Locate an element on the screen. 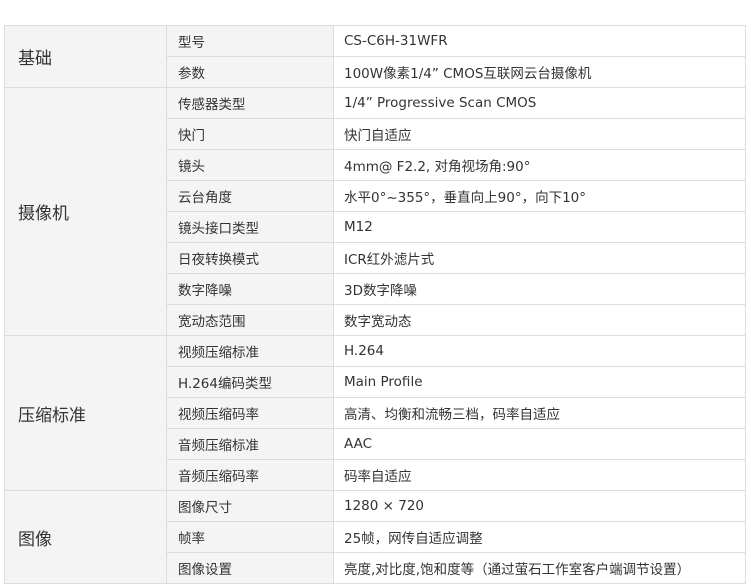 This screenshot has height=585, width=749. spec-name: 数字降噪 is located at coordinates (250, 289).